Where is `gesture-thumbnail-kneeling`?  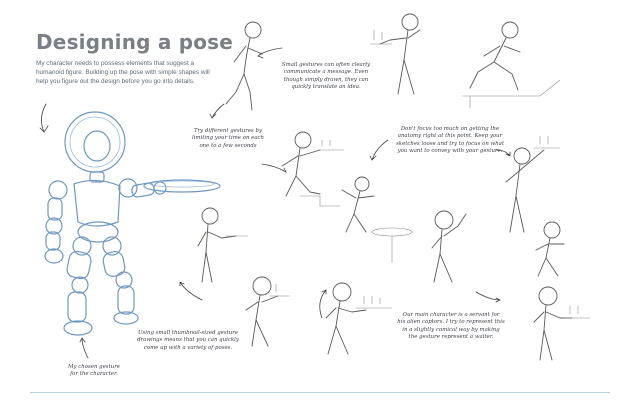
gesture-thumbnail-kneeling is located at coordinates (511, 65).